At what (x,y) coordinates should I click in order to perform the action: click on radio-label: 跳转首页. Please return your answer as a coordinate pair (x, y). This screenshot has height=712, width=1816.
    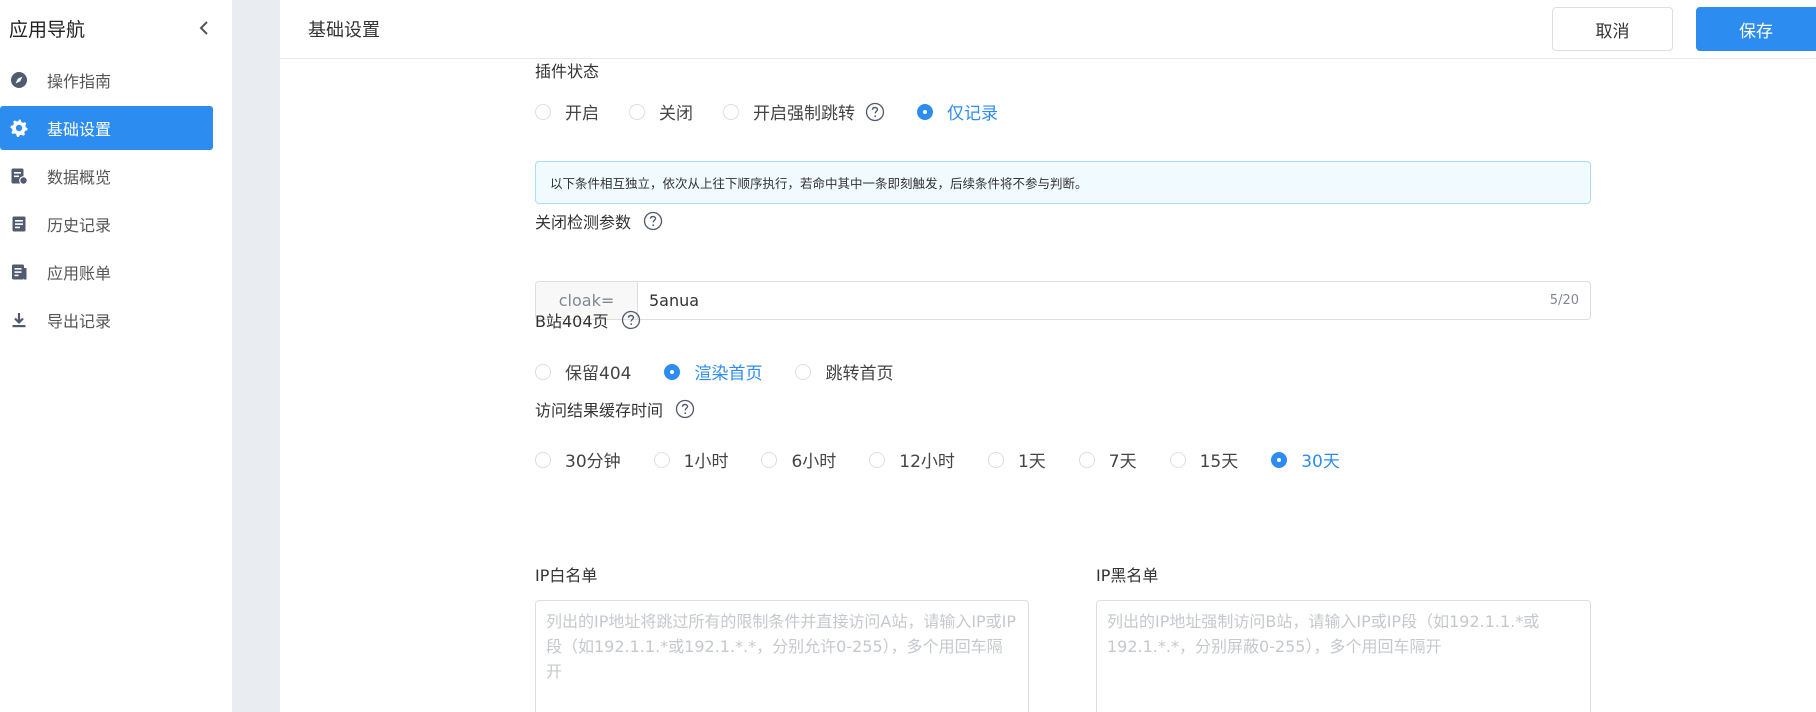
    Looking at the image, I should click on (859, 374).